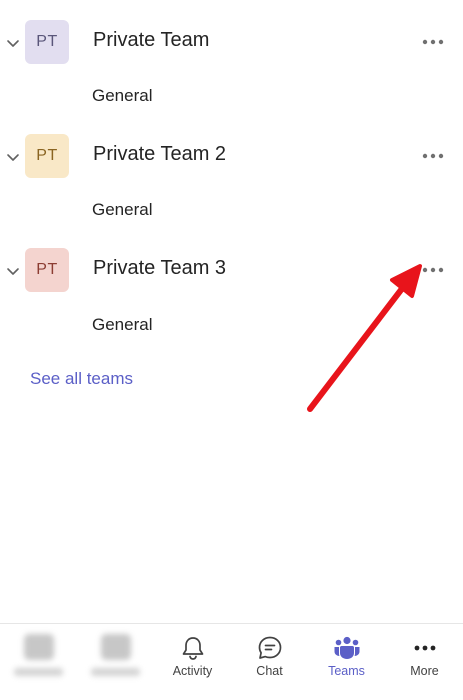  What do you see at coordinates (269, 647) in the screenshot?
I see `chat-icon` at bounding box center [269, 647].